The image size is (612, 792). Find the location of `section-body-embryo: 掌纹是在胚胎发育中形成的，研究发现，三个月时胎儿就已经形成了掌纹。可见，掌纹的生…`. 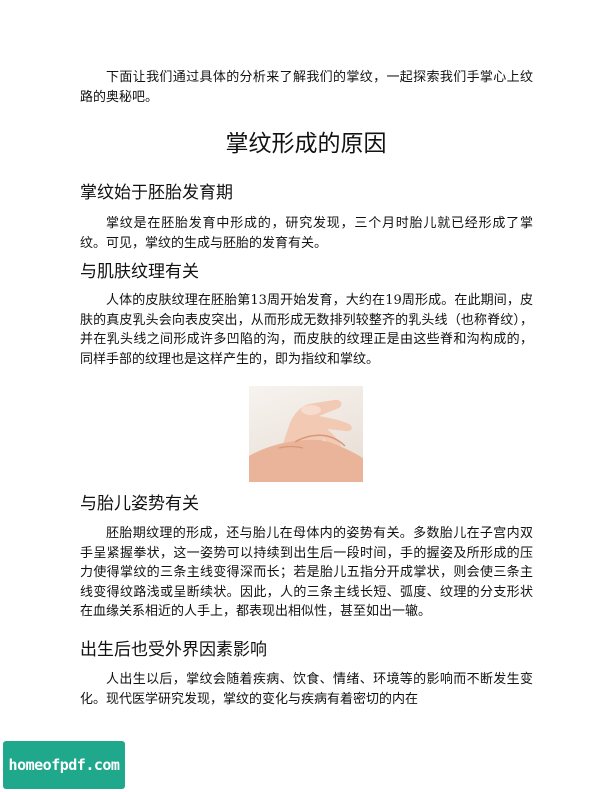

section-body-embryo: 掌纹是在胚胎发育中形成的，研究发现，三个月时胎儿就已经形成了掌纹。可见，掌纹的生… is located at coordinates (306, 233).